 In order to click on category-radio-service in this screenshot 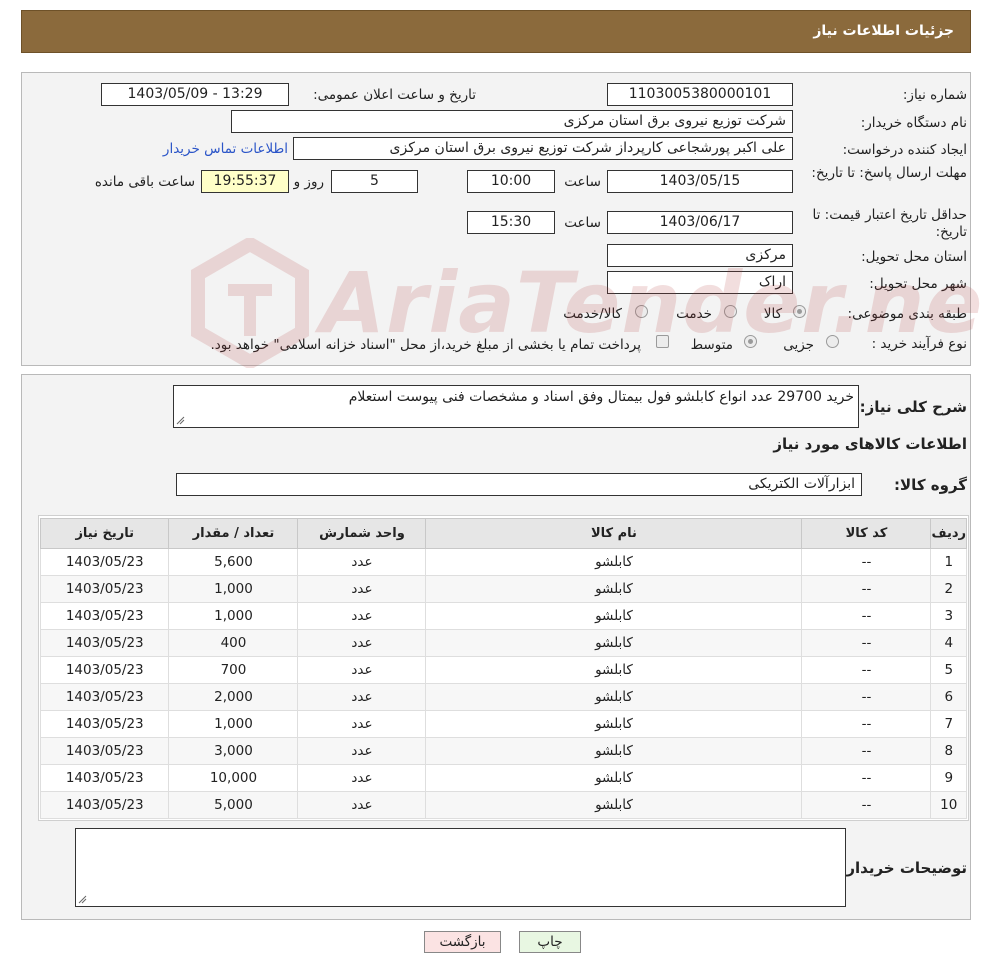, I will do `click(730, 311)`.